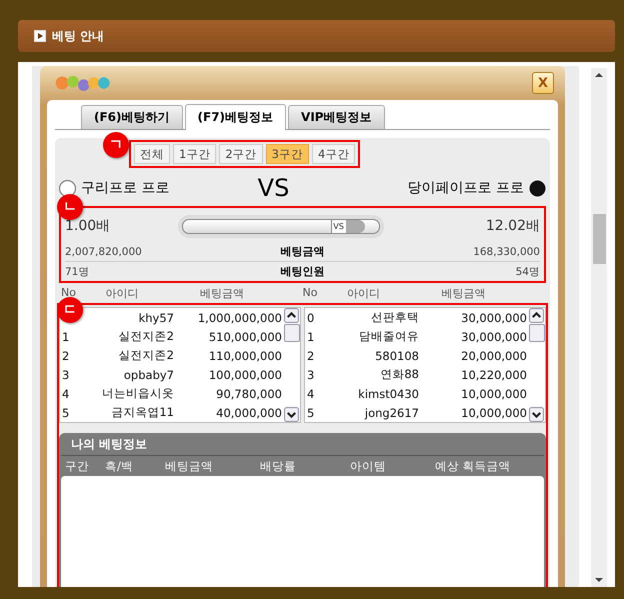 Image resolution: width=624 pixels, height=599 pixels. What do you see at coordinates (302, 271) in the screenshot?
I see `stat-label: 베팅인원` at bounding box center [302, 271].